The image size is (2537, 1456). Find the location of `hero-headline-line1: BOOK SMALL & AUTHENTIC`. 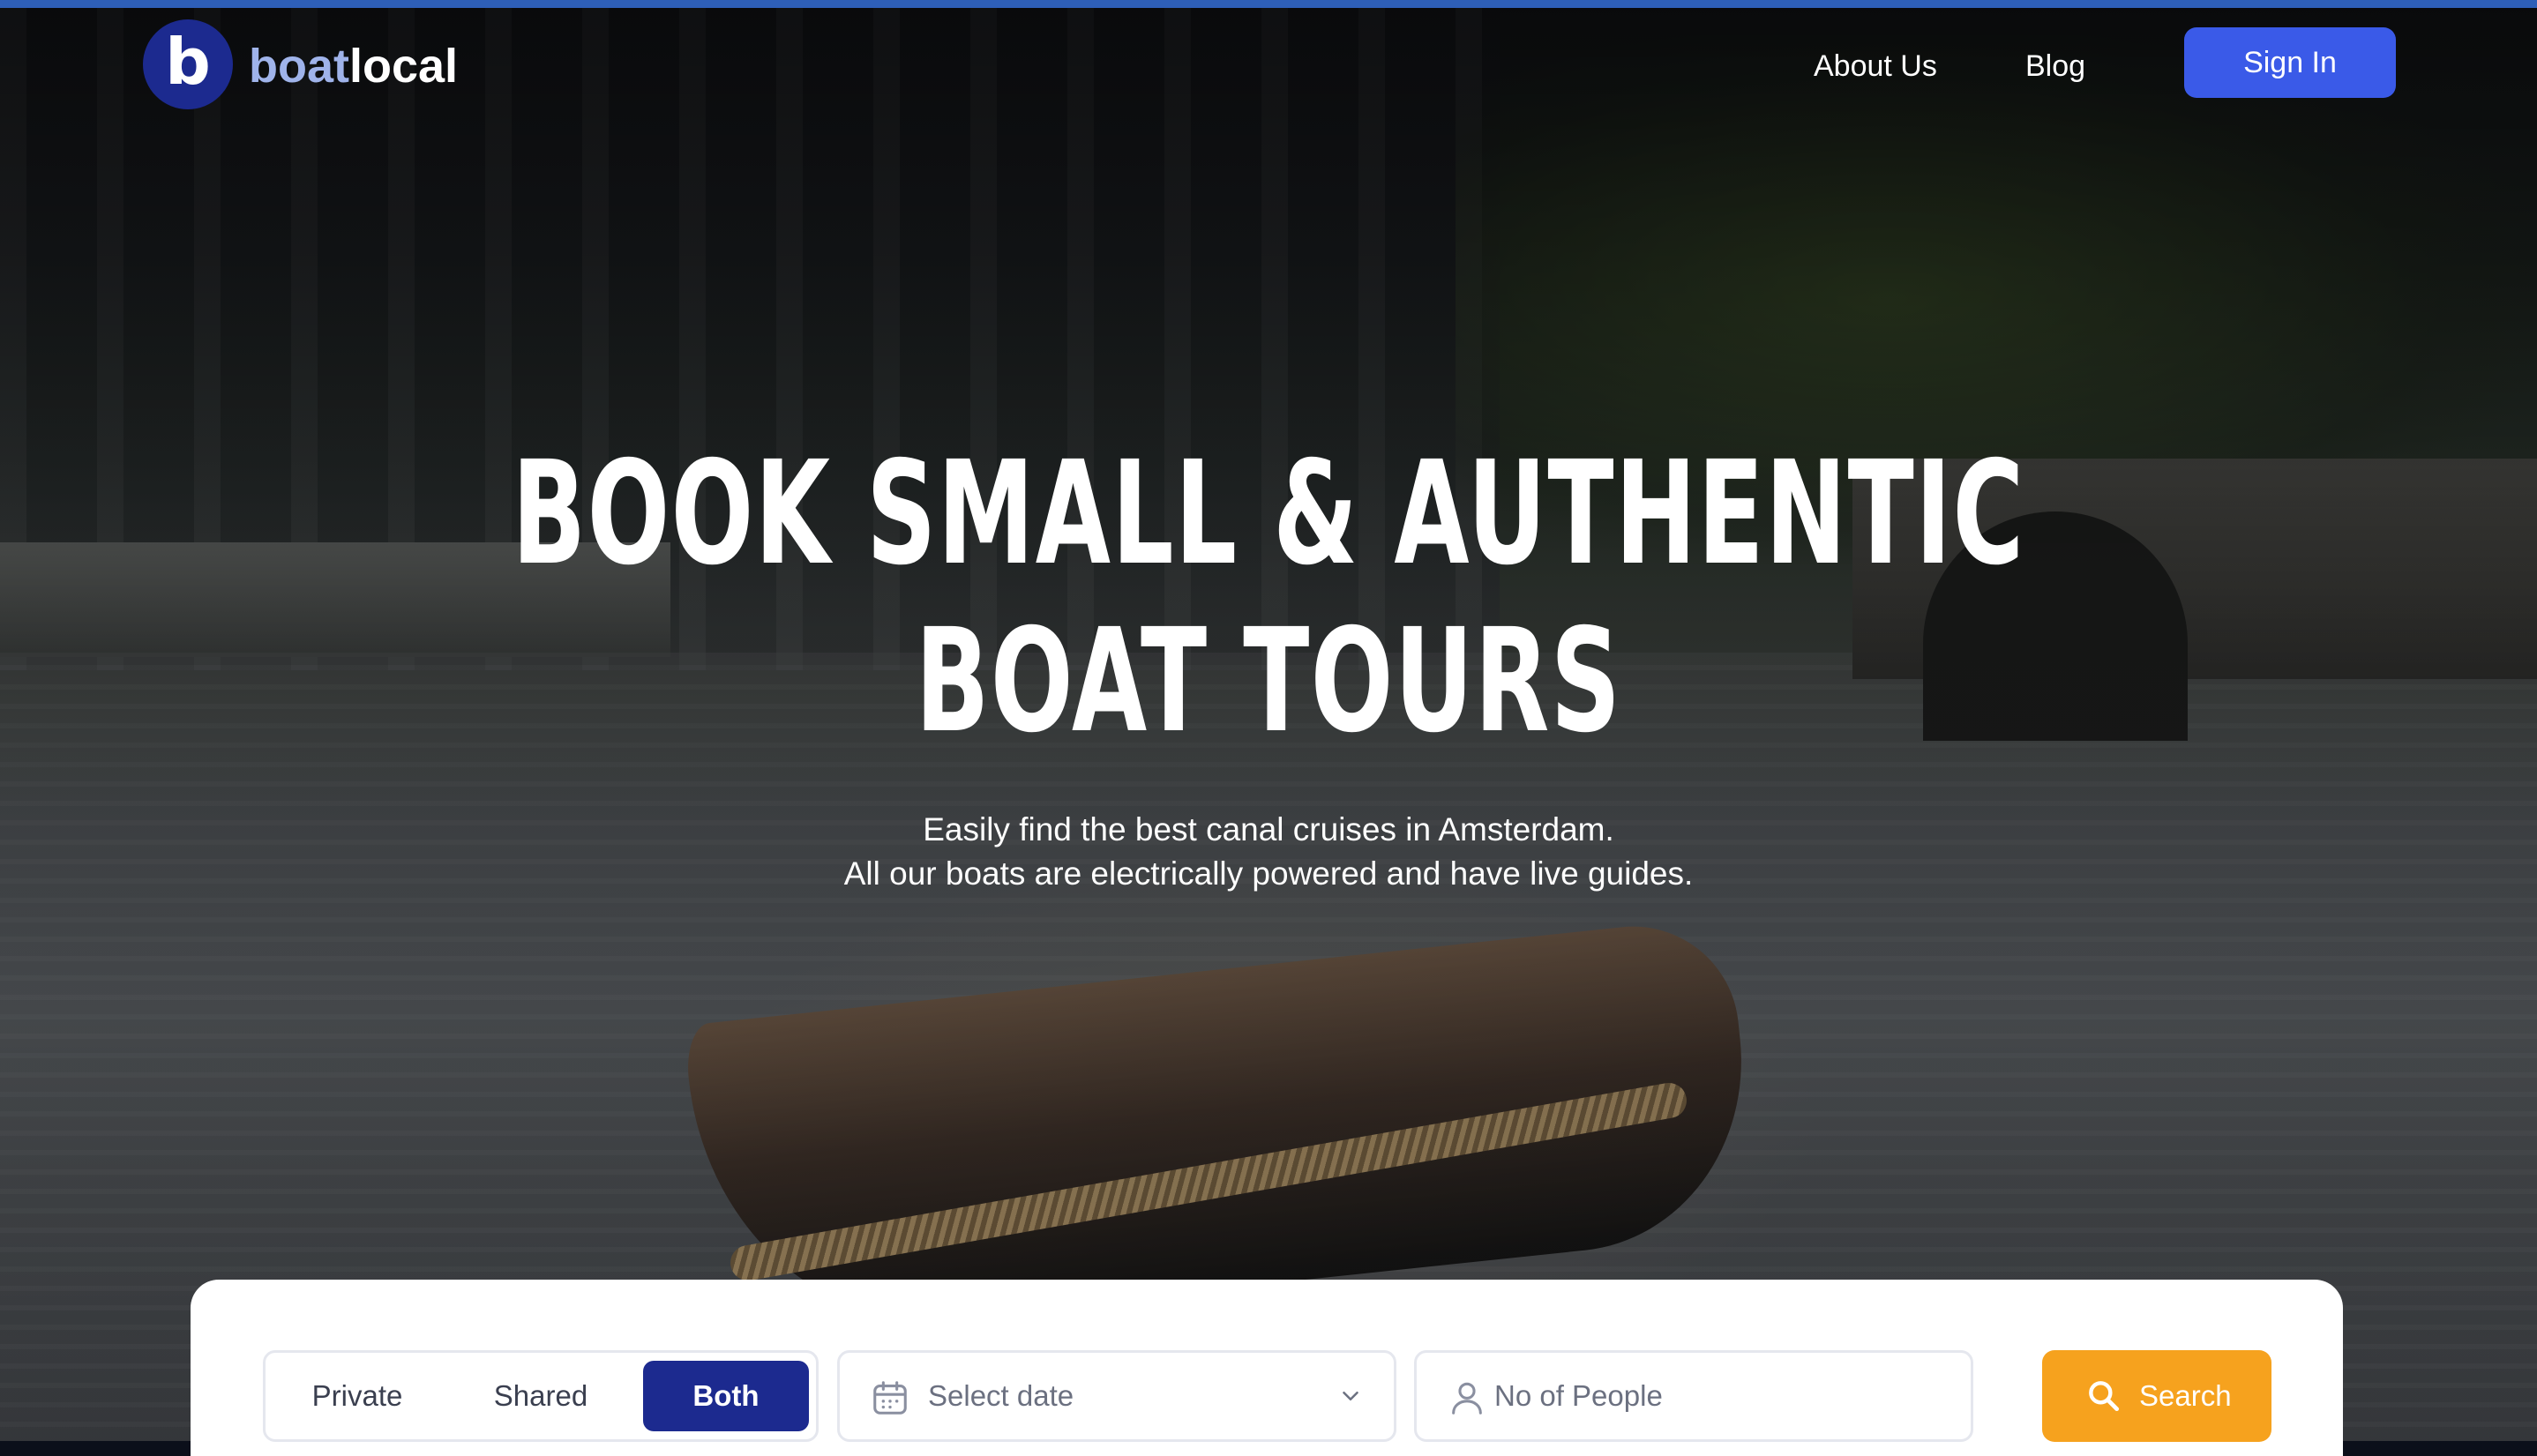

hero-headline-line1: BOOK SMALL & AUTHENTIC is located at coordinates (1268, 514).